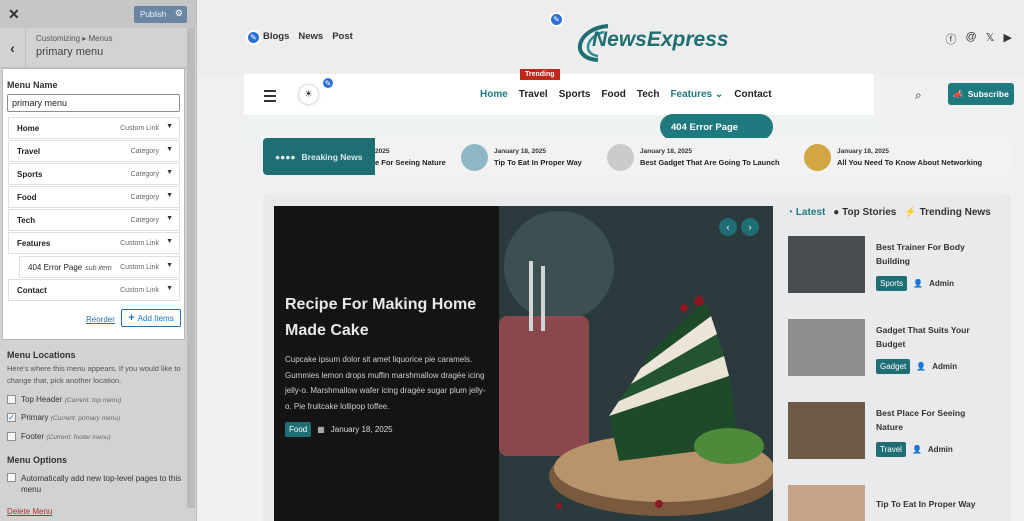 This screenshot has width=1024, height=521. I want to click on nav-item-food: Food, so click(613, 94).